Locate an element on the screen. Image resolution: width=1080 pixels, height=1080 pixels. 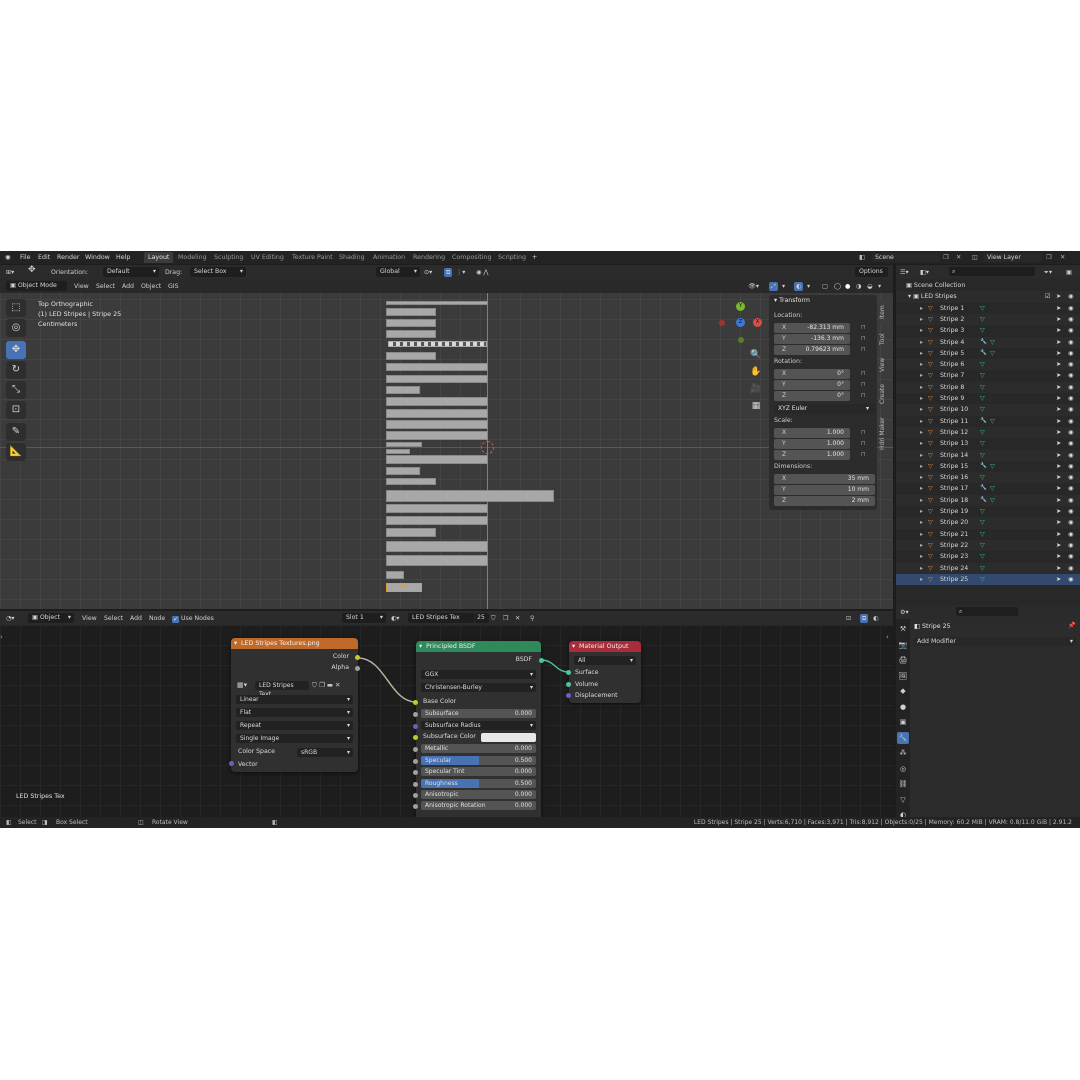
outliner-item: ▸ ▽ Stripe 9 ▽ ➤ ◉ is located at coordinates (988, 398).